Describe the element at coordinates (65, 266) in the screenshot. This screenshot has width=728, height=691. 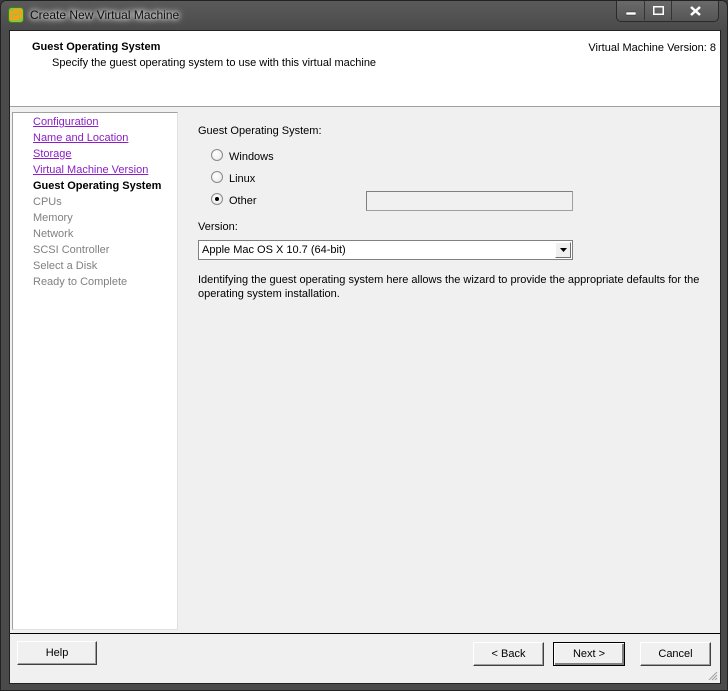
I see `step-select-a-disk: Select a Disk` at that location.